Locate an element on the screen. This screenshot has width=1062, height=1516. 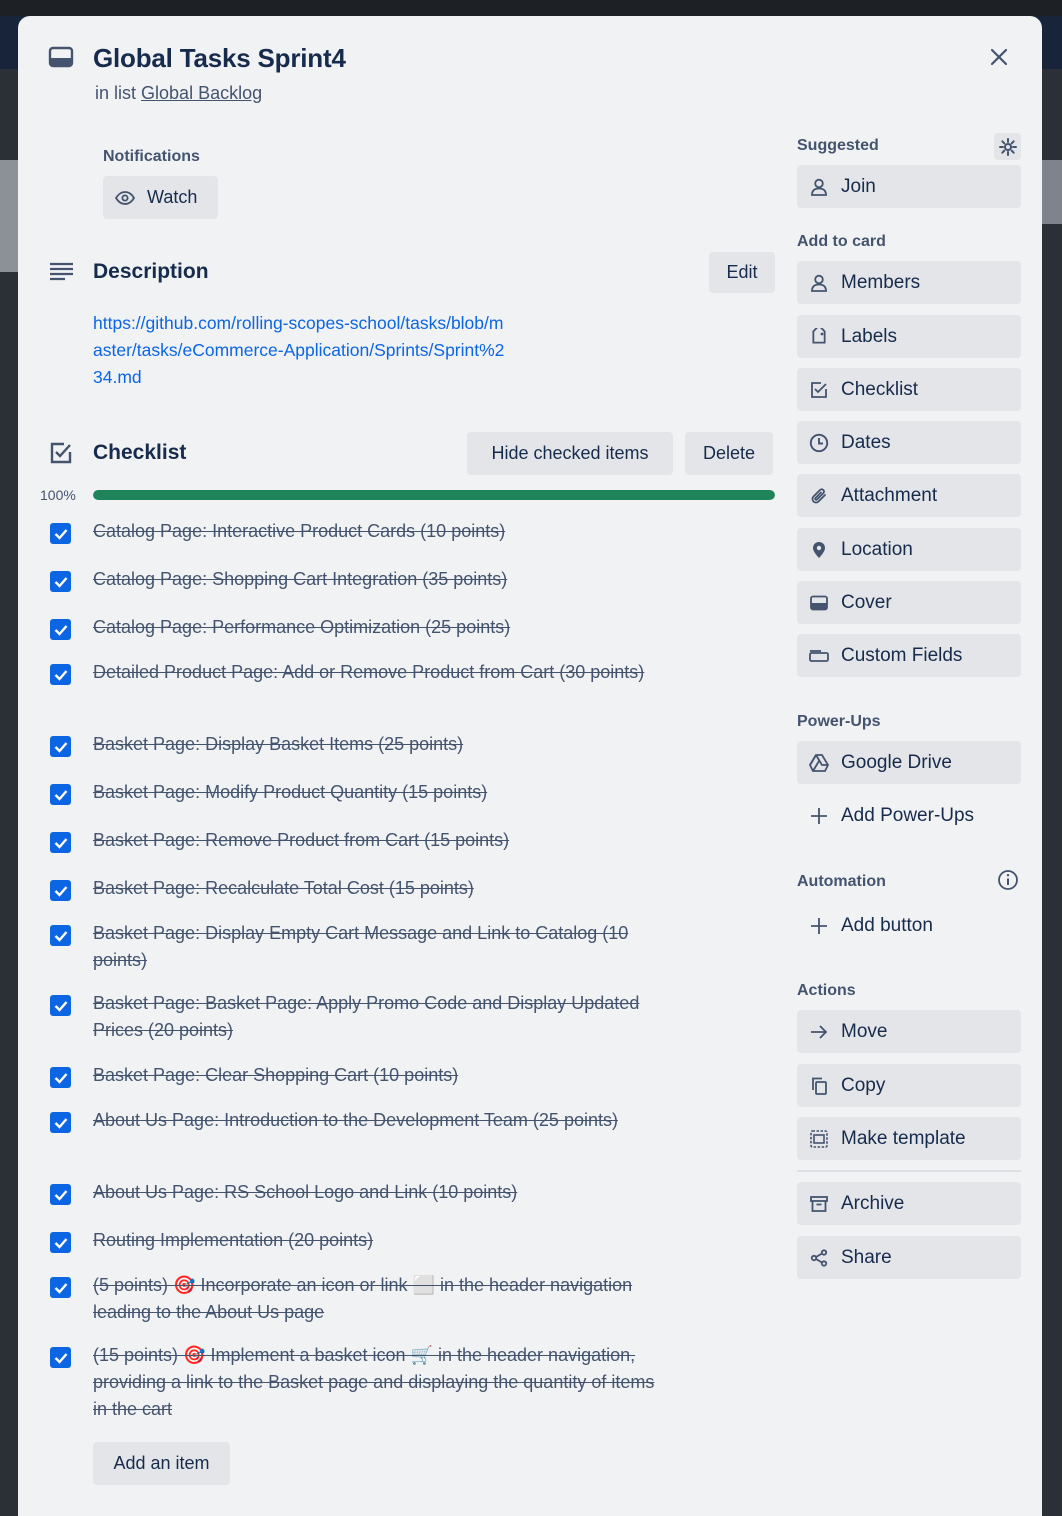
close-icon is located at coordinates (999, 57).